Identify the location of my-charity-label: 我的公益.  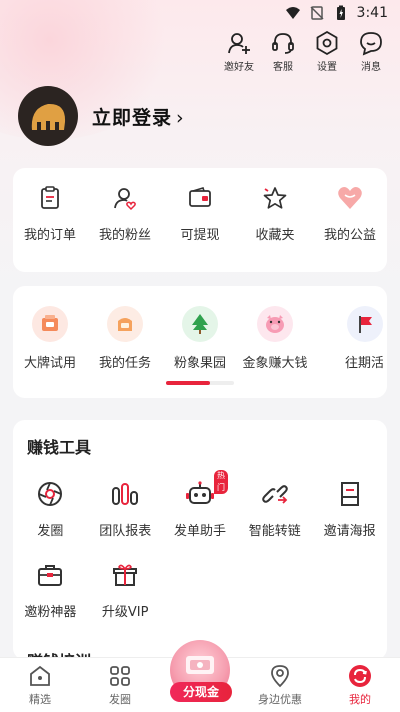
(349, 235).